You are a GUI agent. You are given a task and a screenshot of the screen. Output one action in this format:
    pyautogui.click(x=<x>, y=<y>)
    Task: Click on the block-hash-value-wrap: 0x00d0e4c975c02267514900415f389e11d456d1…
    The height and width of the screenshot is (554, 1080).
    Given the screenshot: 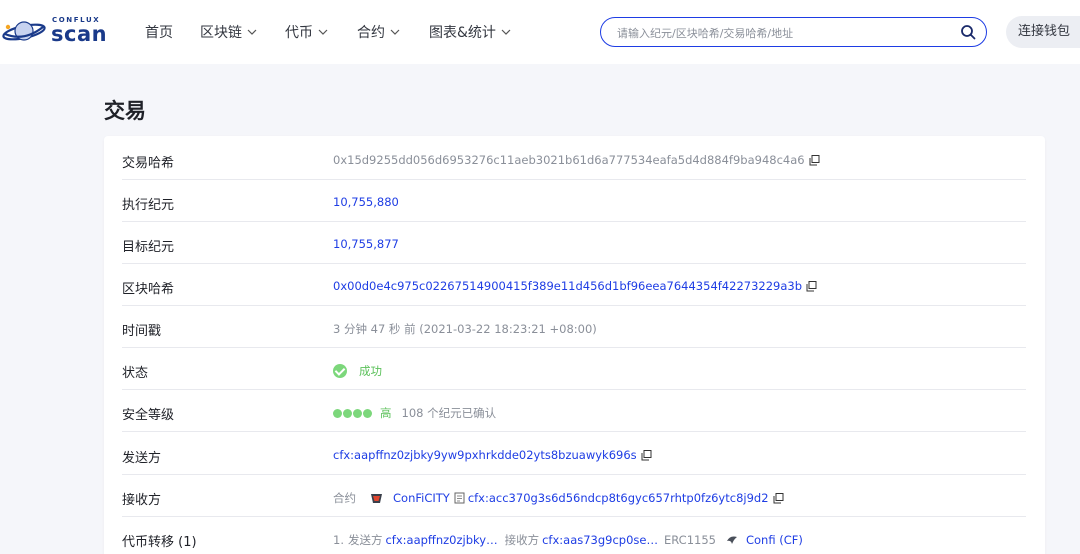 What is the action you would take?
    pyautogui.click(x=575, y=286)
    